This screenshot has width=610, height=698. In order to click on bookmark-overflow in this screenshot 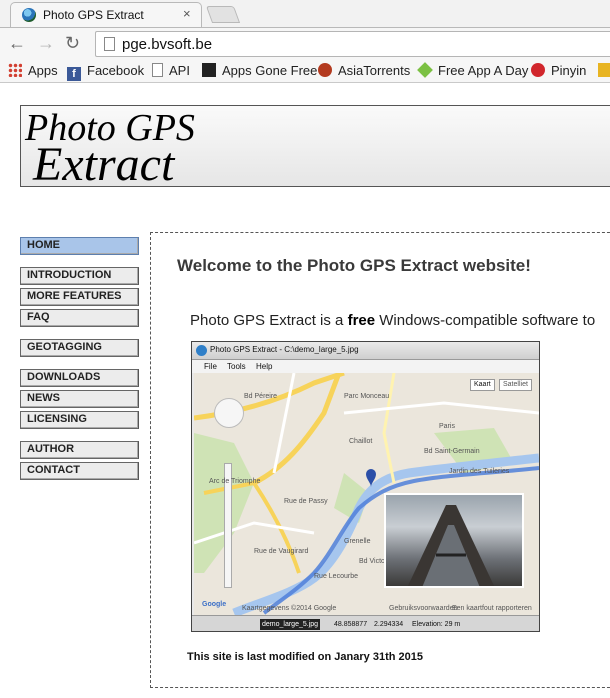, I will do `click(604, 71)`.